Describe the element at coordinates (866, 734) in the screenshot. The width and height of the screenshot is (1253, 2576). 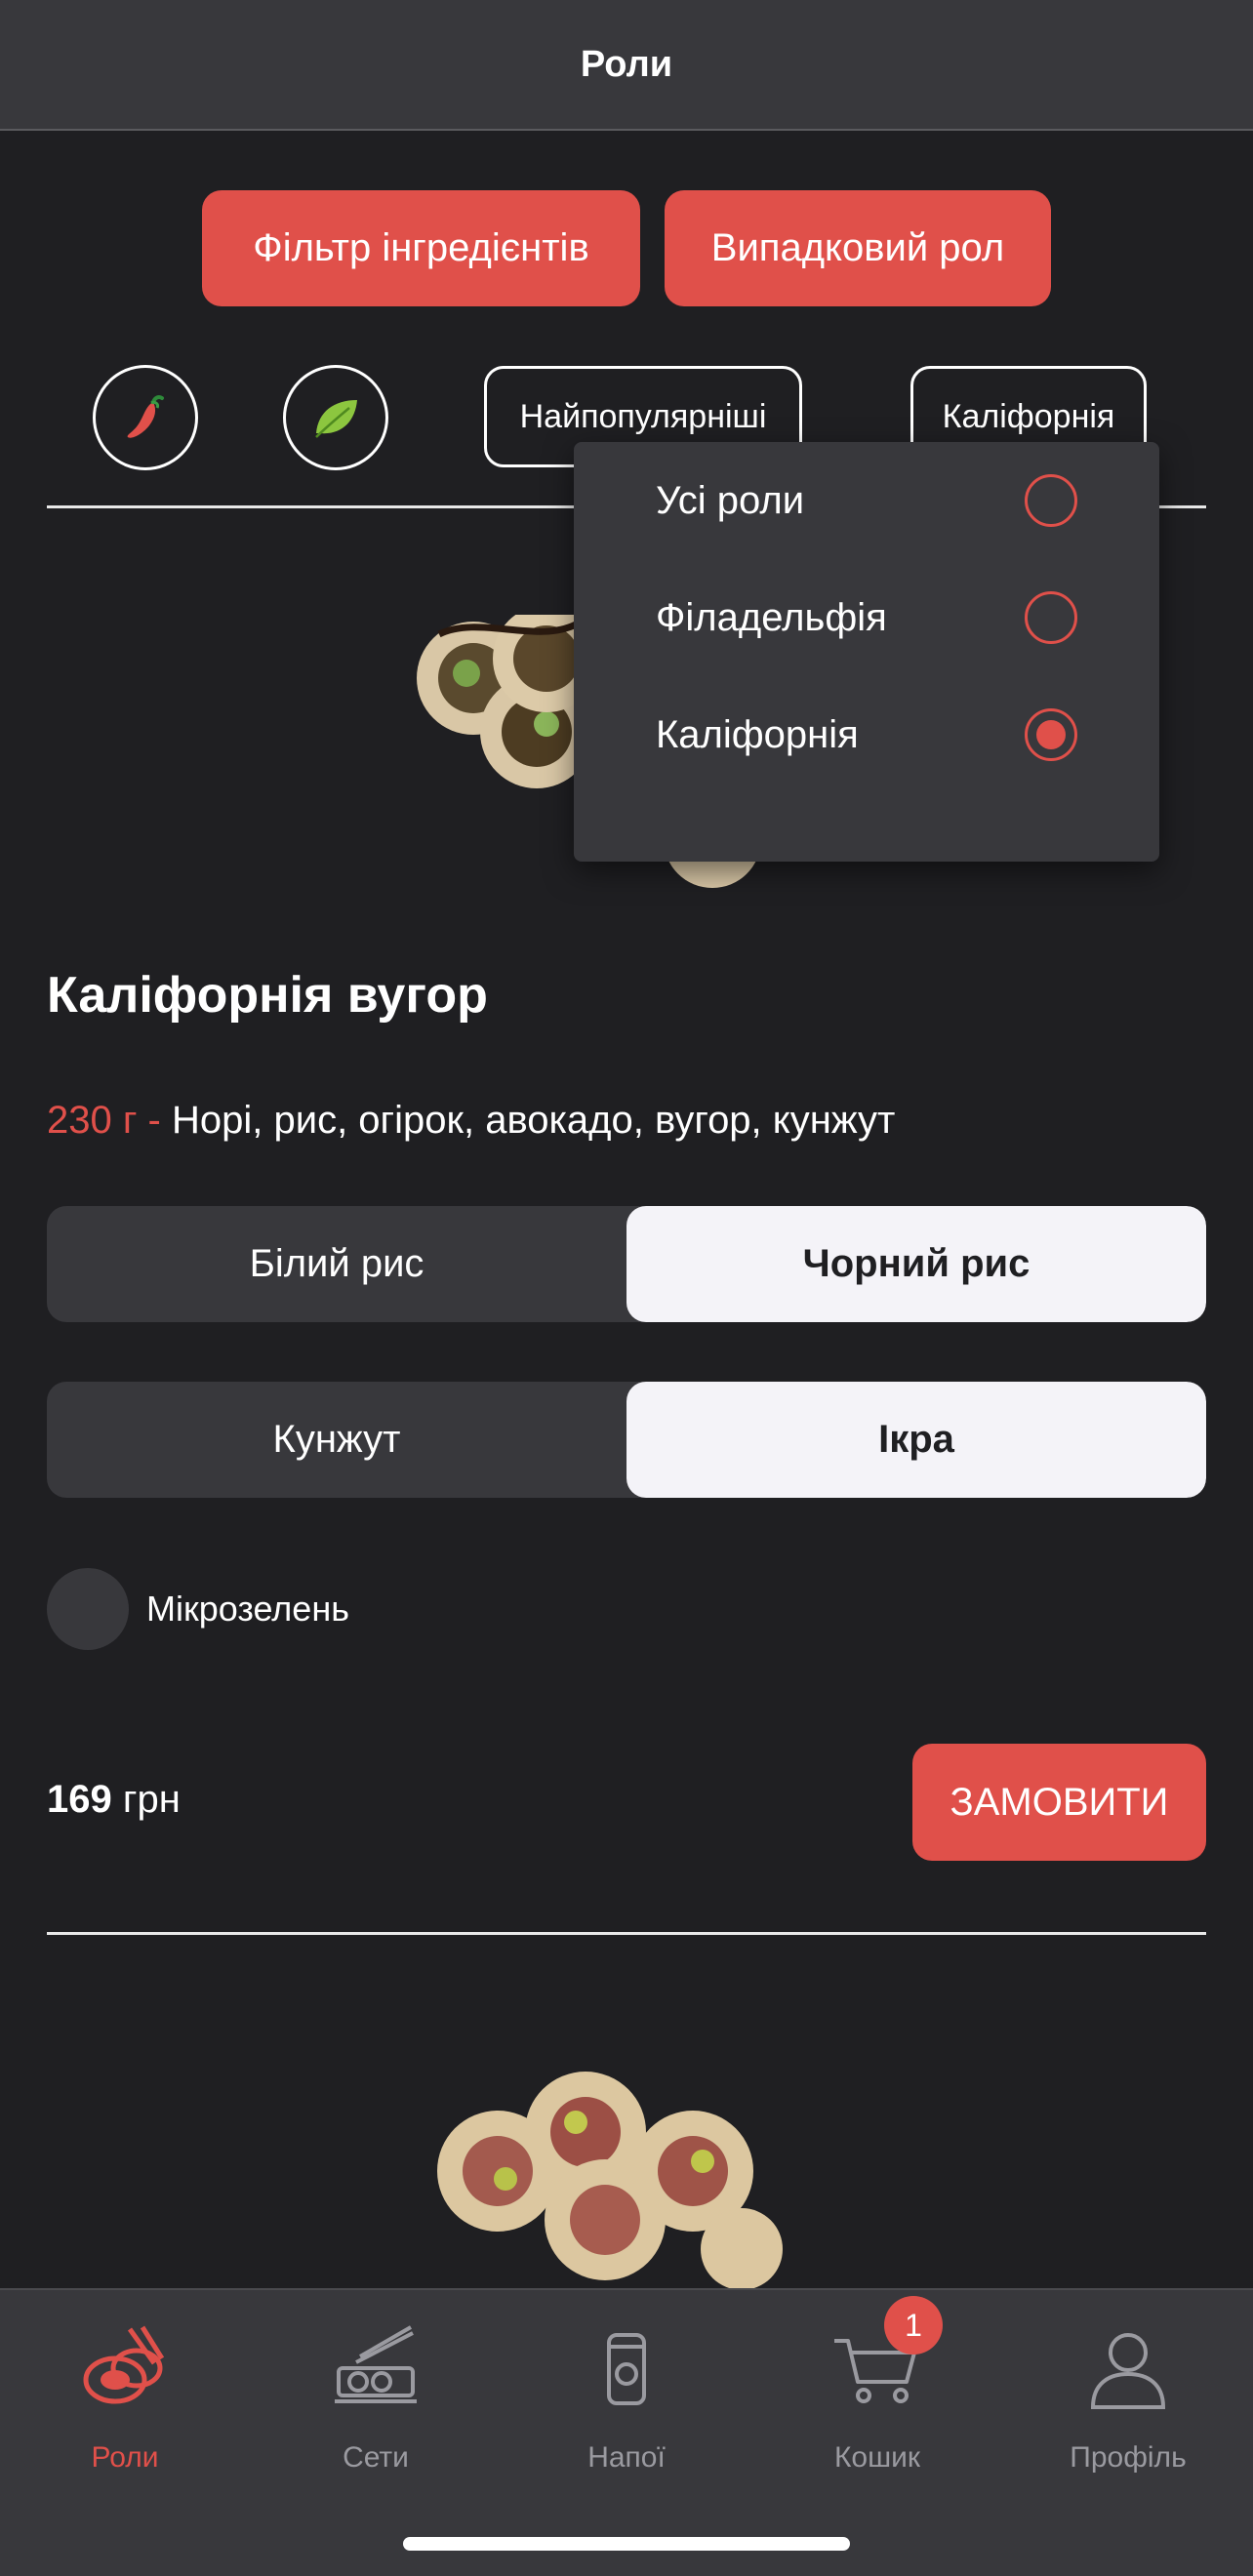
I see `dropdown-option-california: Каліфорнія` at that location.